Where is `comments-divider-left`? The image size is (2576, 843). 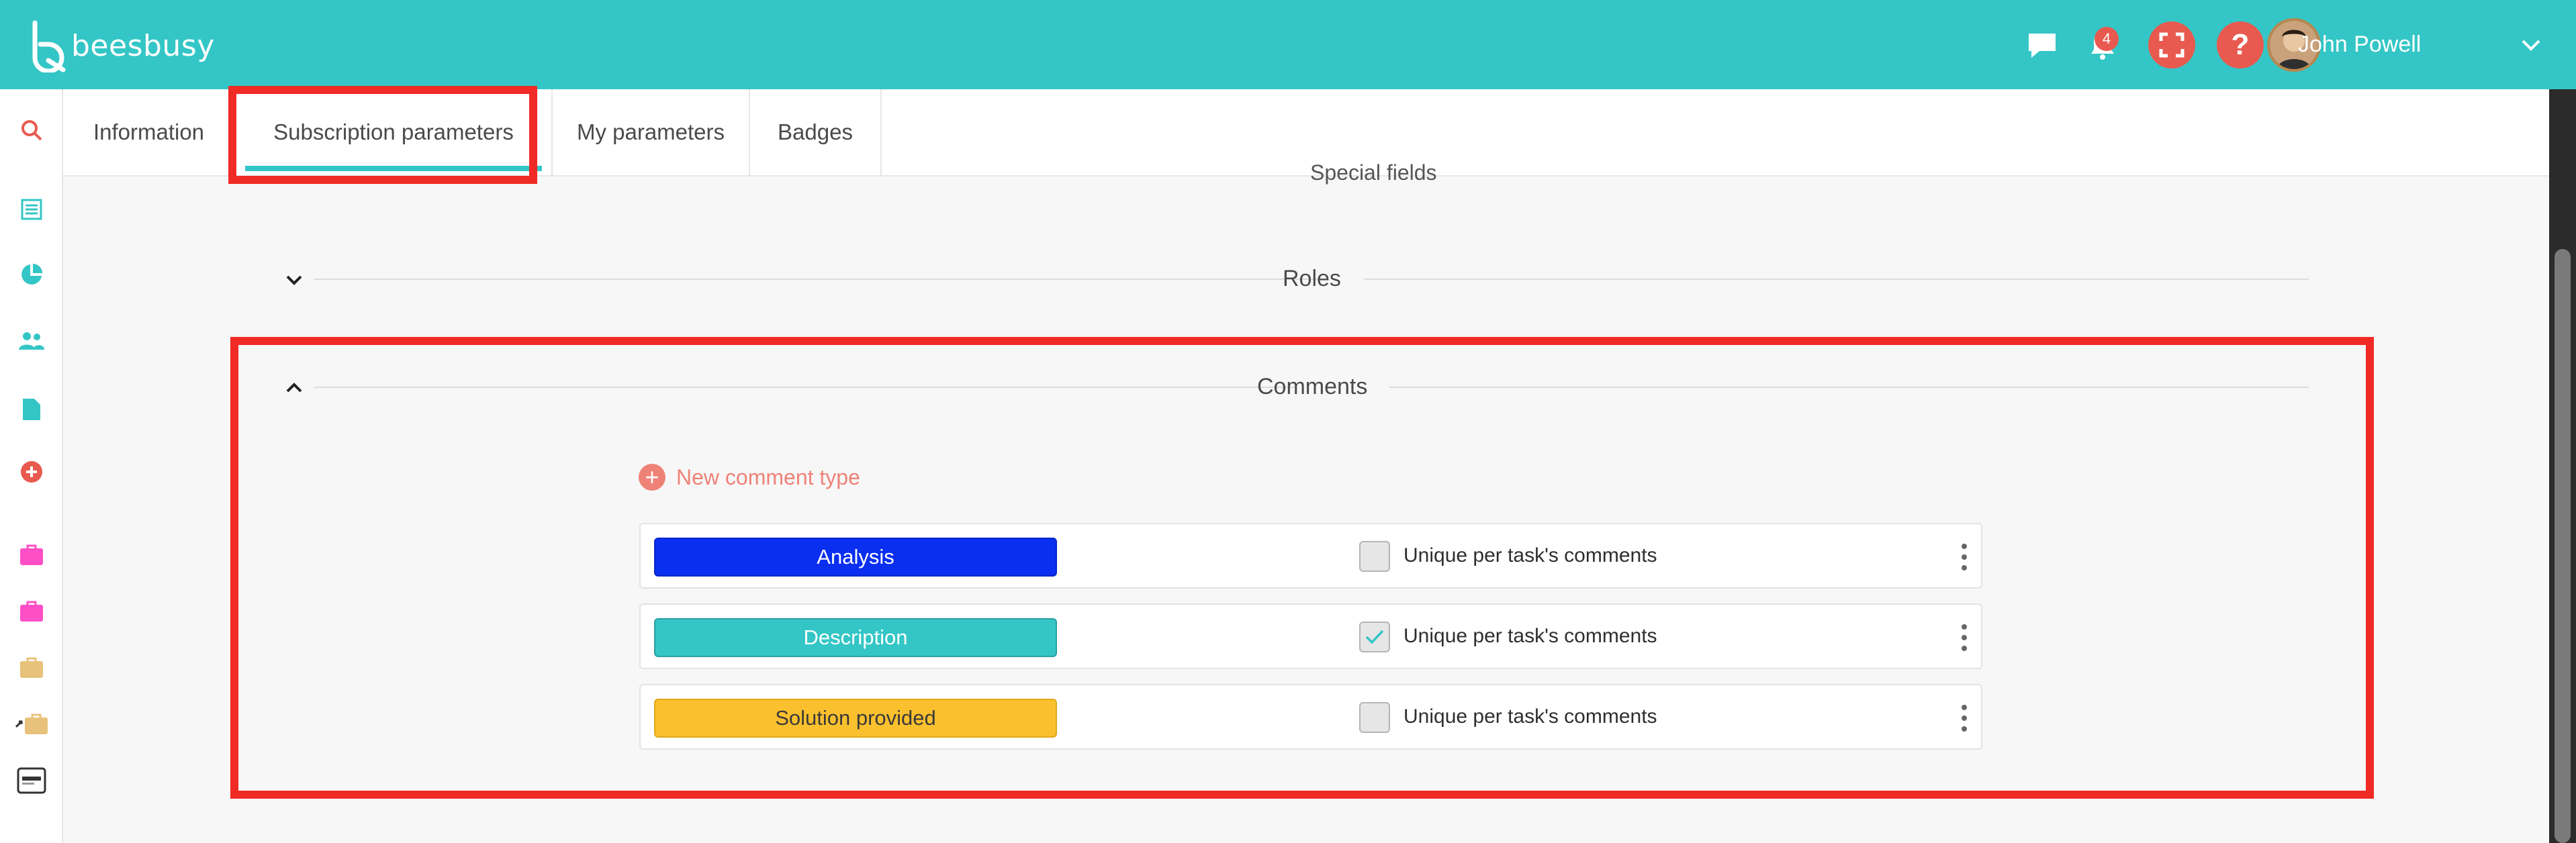 comments-divider-left is located at coordinates (804, 388).